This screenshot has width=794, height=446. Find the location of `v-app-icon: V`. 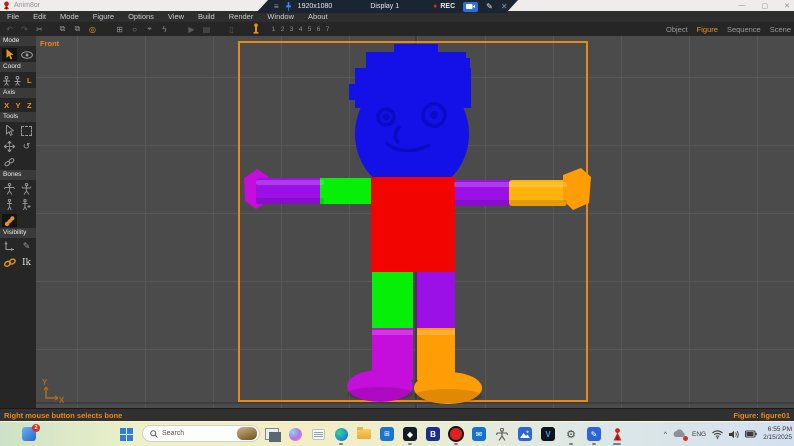

v-app-icon: V is located at coordinates (548, 434).